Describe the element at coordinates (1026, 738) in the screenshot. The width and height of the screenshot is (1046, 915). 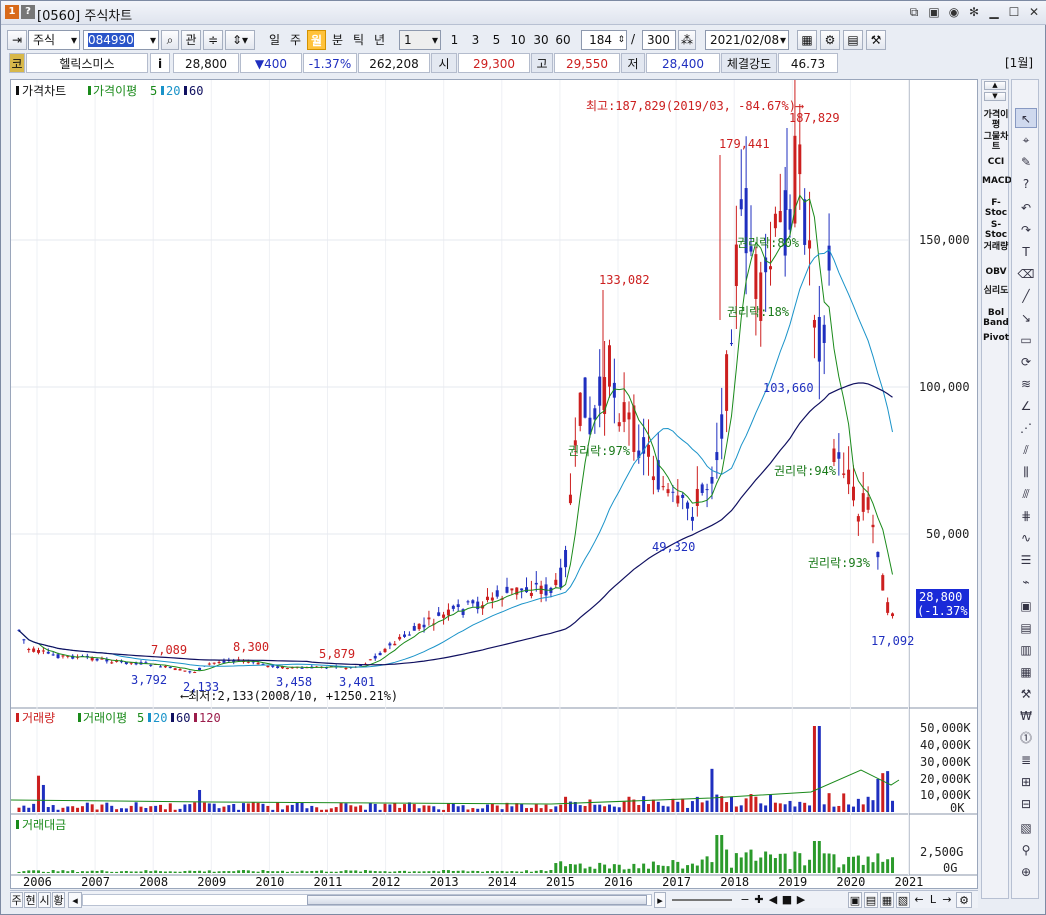
I see `alert-icon: ⓵` at that location.